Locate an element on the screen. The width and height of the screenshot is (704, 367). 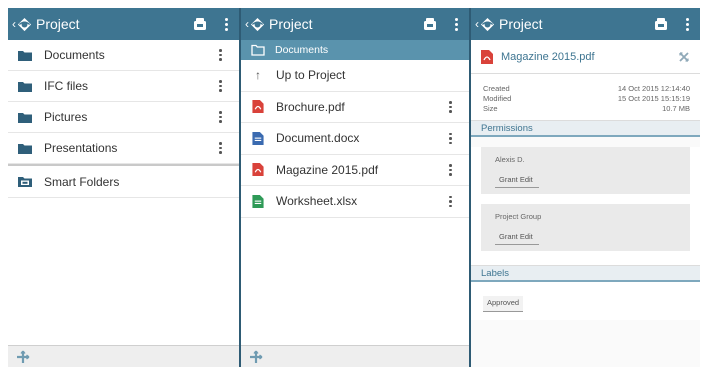
item-label: Brochure.pdf is located at coordinates (310, 106).